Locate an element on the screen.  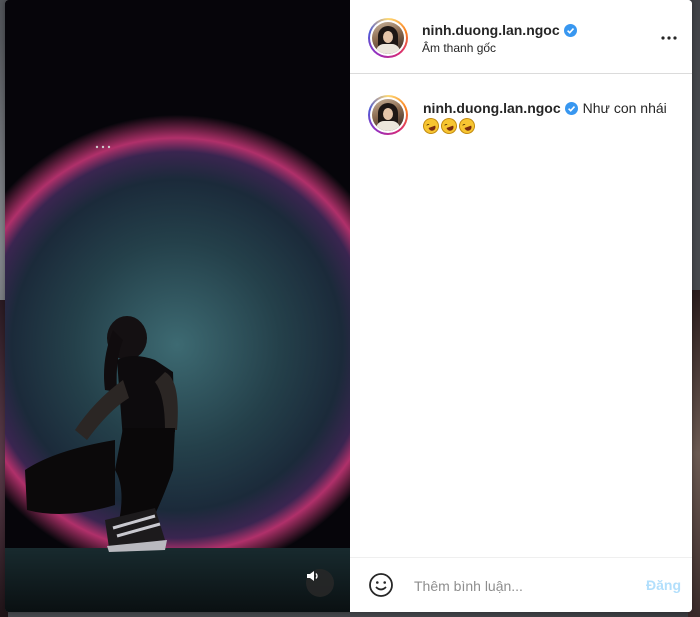
more-horizontal-icon is located at coordinates (669, 38).